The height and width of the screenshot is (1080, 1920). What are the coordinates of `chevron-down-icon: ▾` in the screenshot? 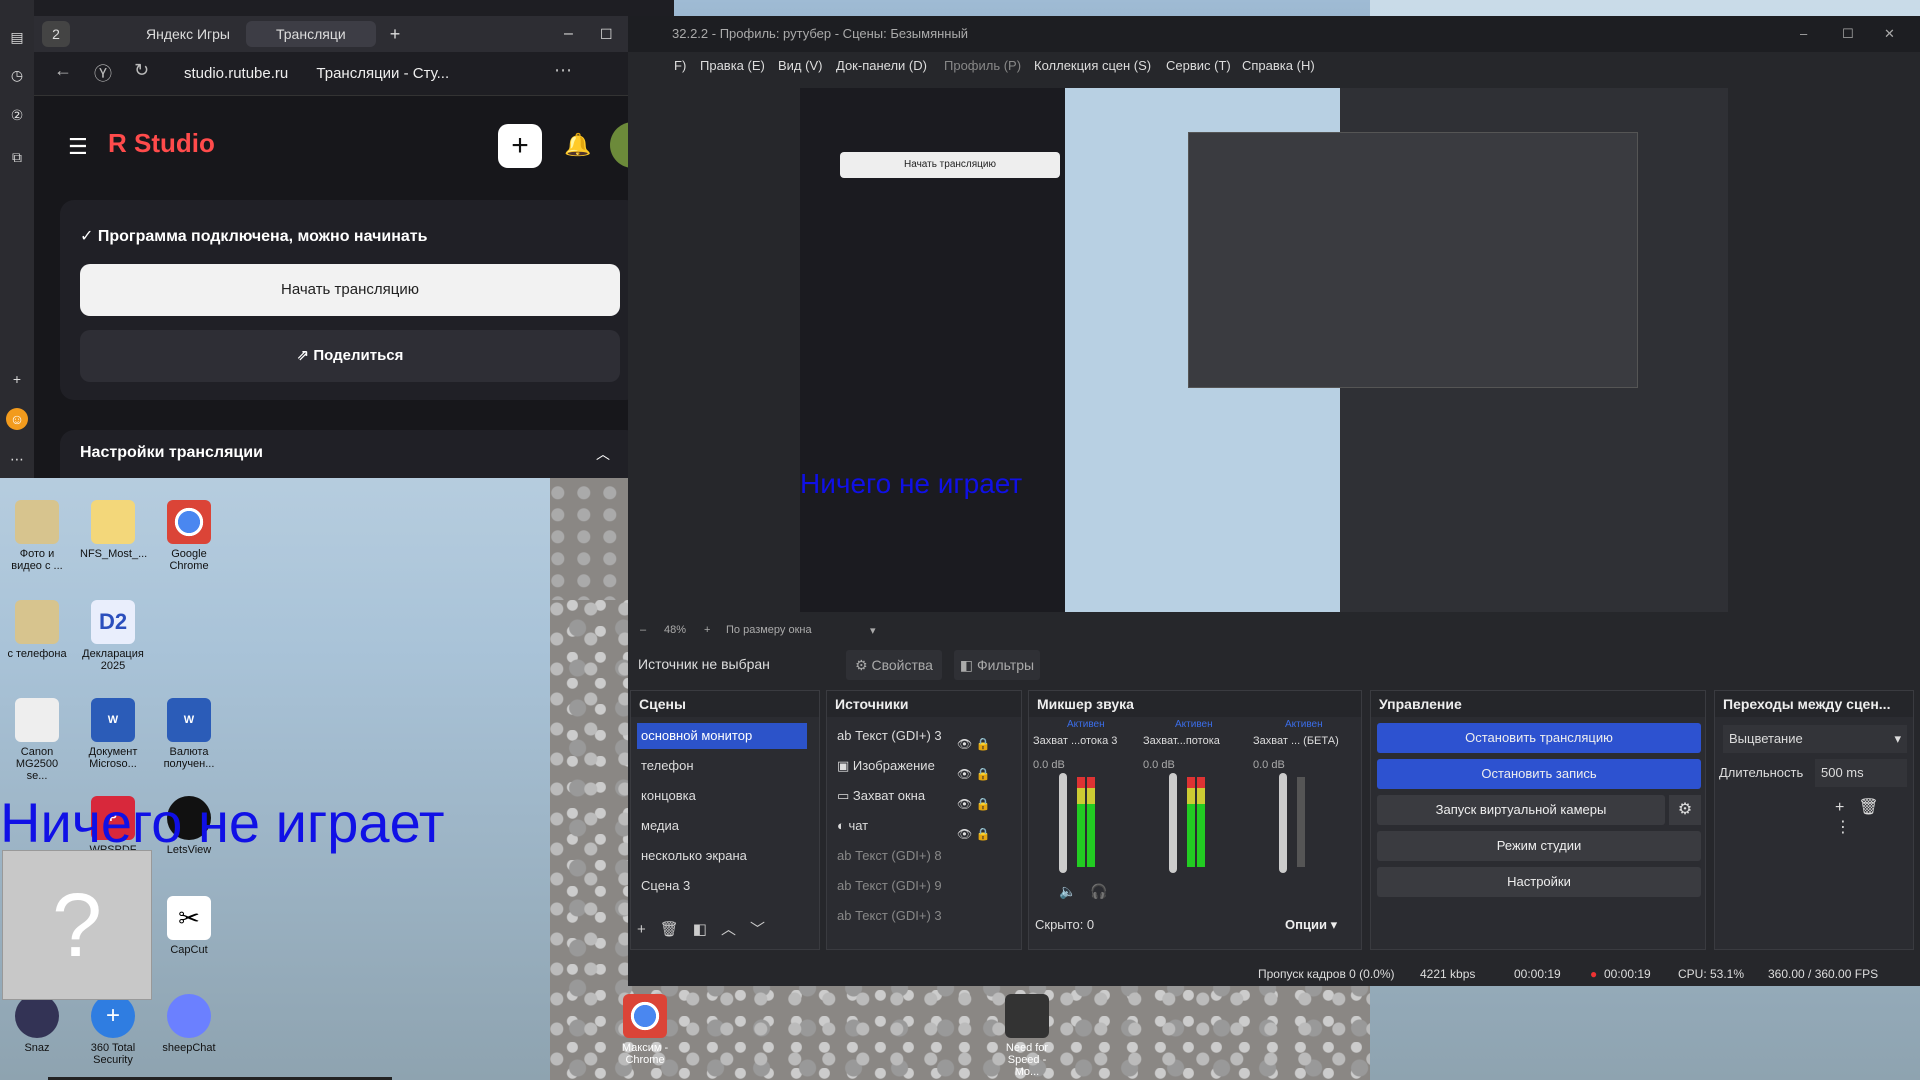 It's located at (873, 630).